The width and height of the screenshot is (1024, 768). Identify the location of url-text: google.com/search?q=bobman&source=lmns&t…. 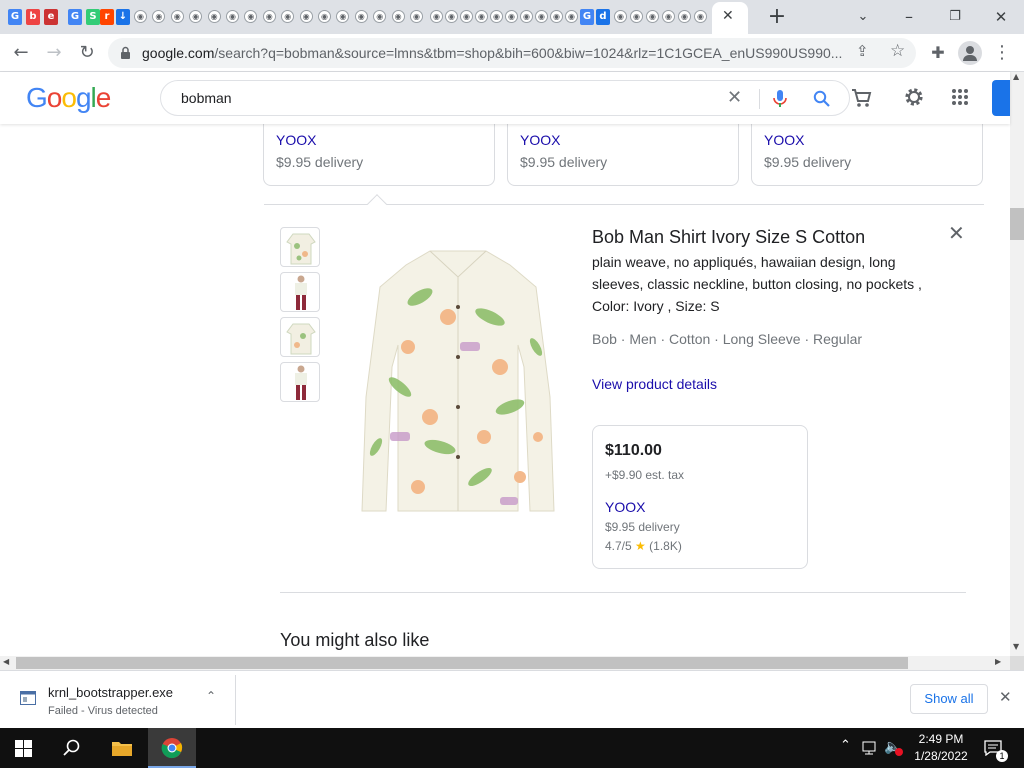
(492, 53).